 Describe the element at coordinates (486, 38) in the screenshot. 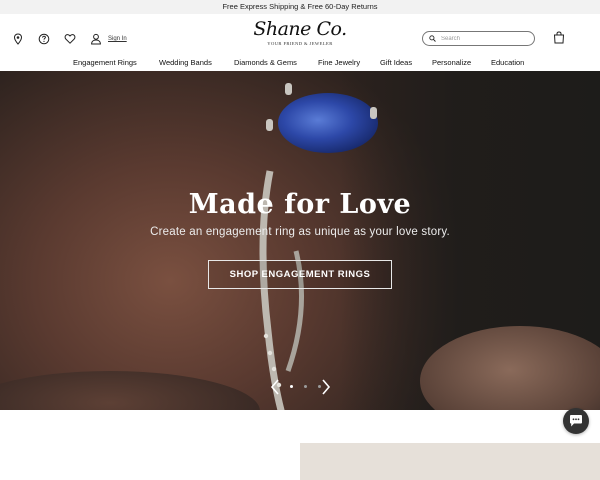

I see `search-input` at that location.